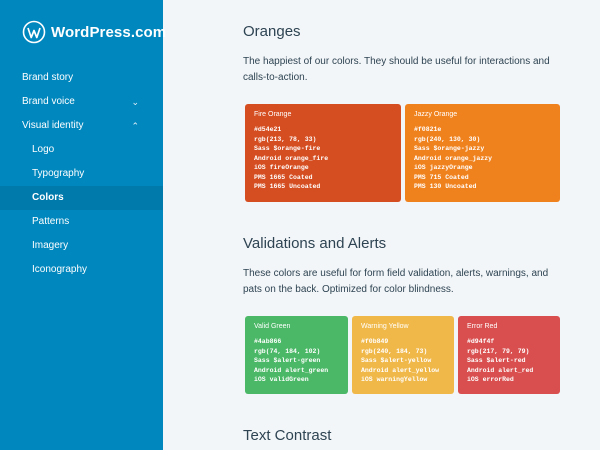  I want to click on swatch-value-text: 130 Uncoated, so click(453, 186).